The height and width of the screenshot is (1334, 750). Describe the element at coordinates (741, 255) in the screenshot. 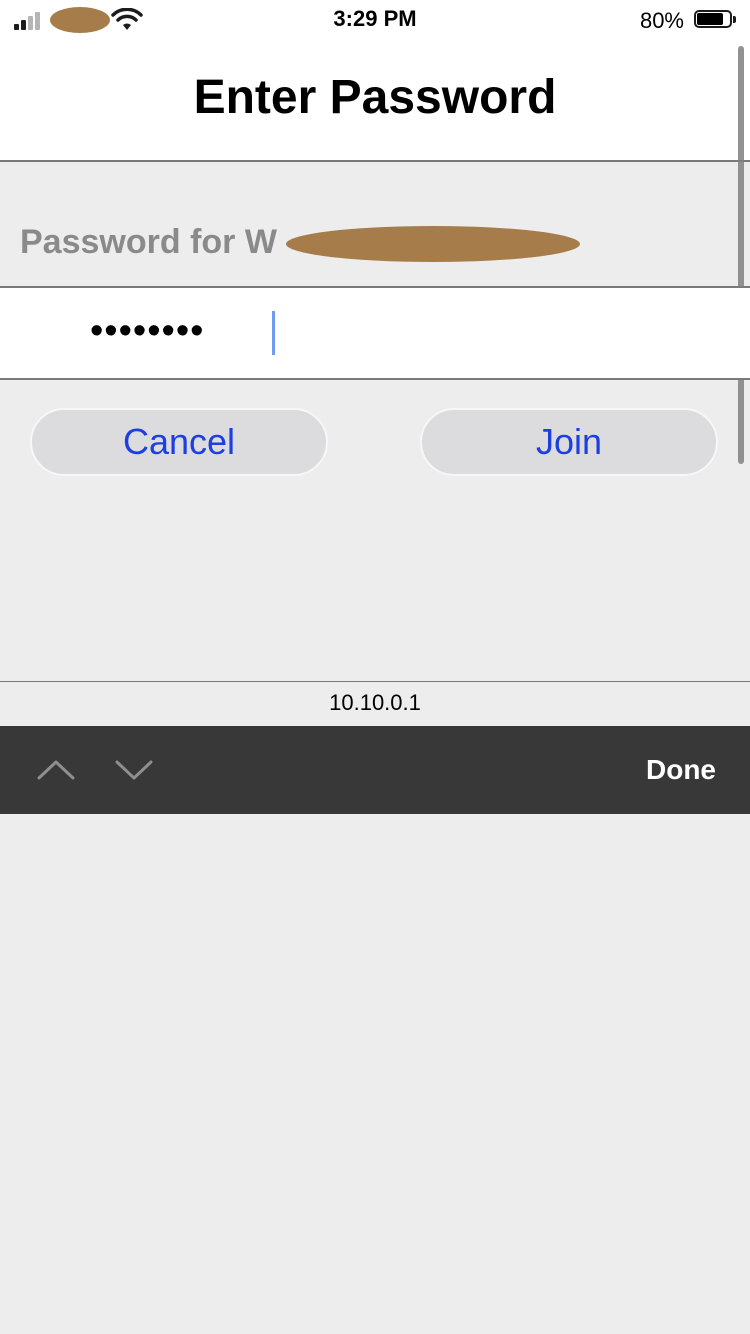

I see `scroll-indicator` at that location.